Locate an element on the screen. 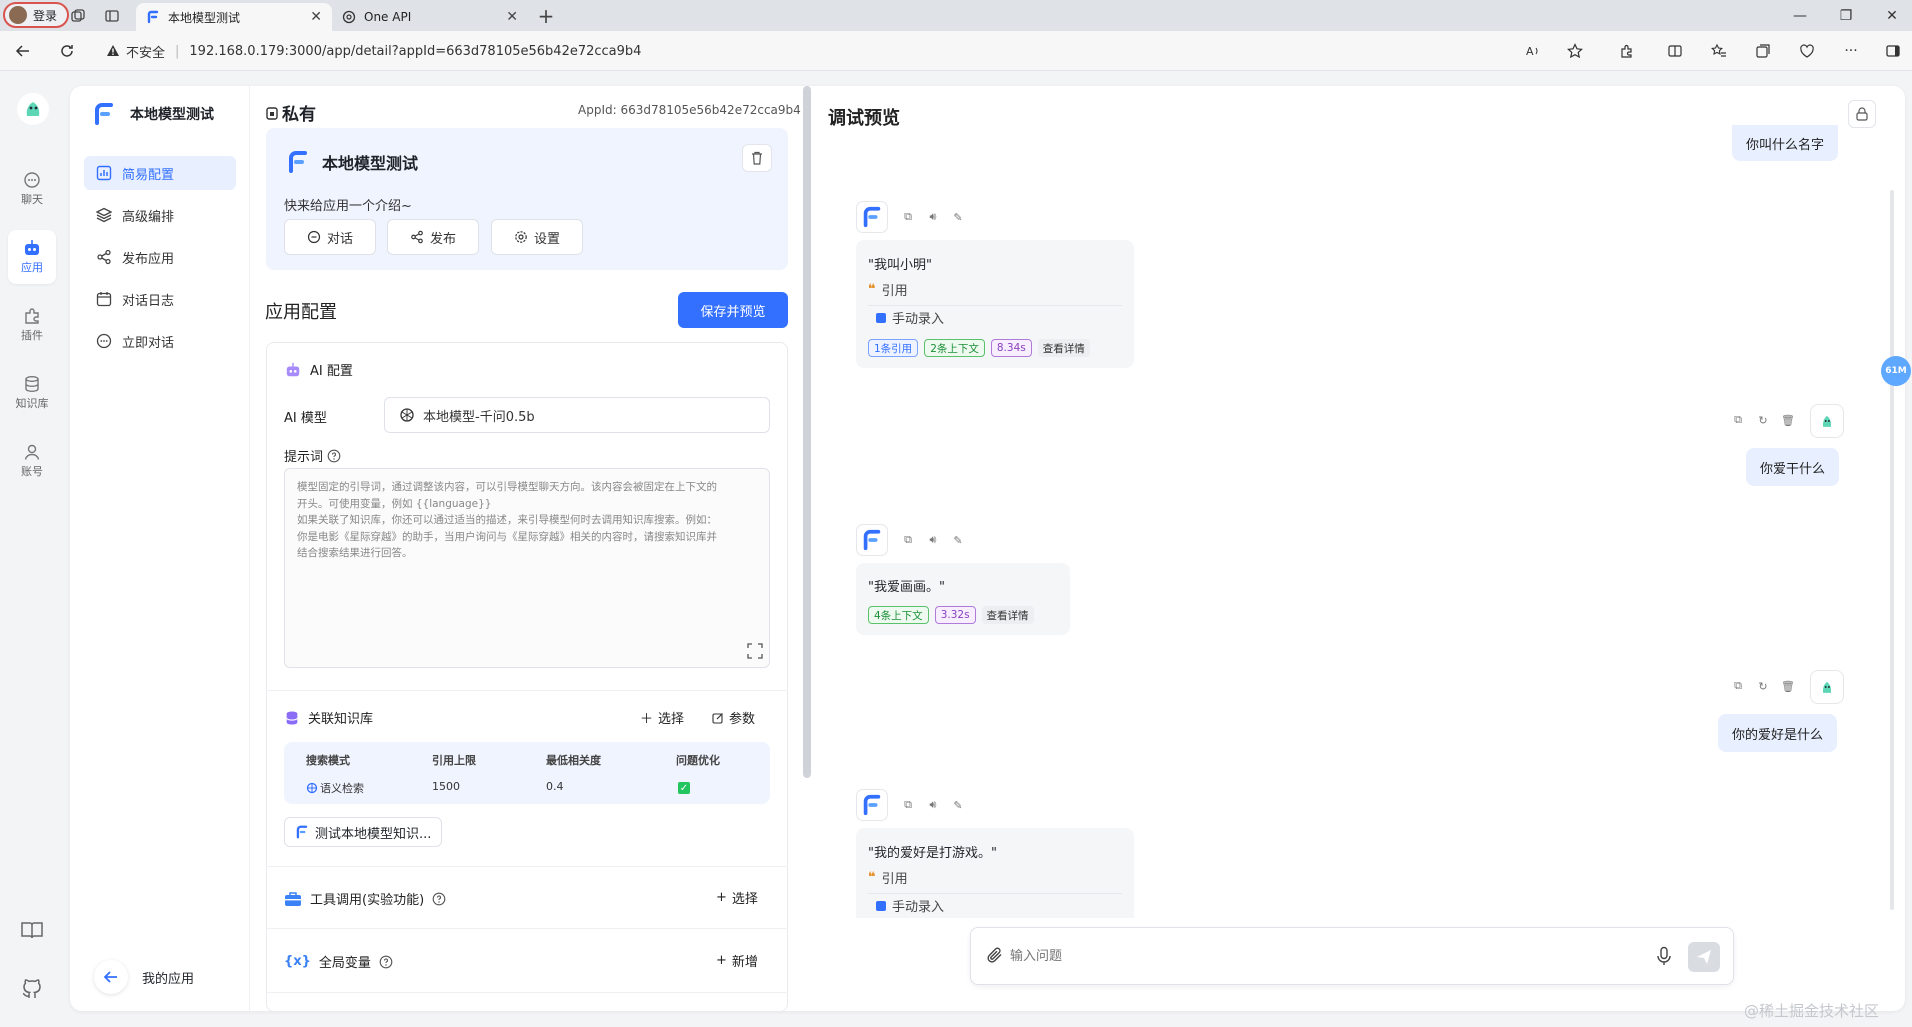 The width and height of the screenshot is (1912, 1027). nav-chat-logs: 对话日志 is located at coordinates (160, 299).